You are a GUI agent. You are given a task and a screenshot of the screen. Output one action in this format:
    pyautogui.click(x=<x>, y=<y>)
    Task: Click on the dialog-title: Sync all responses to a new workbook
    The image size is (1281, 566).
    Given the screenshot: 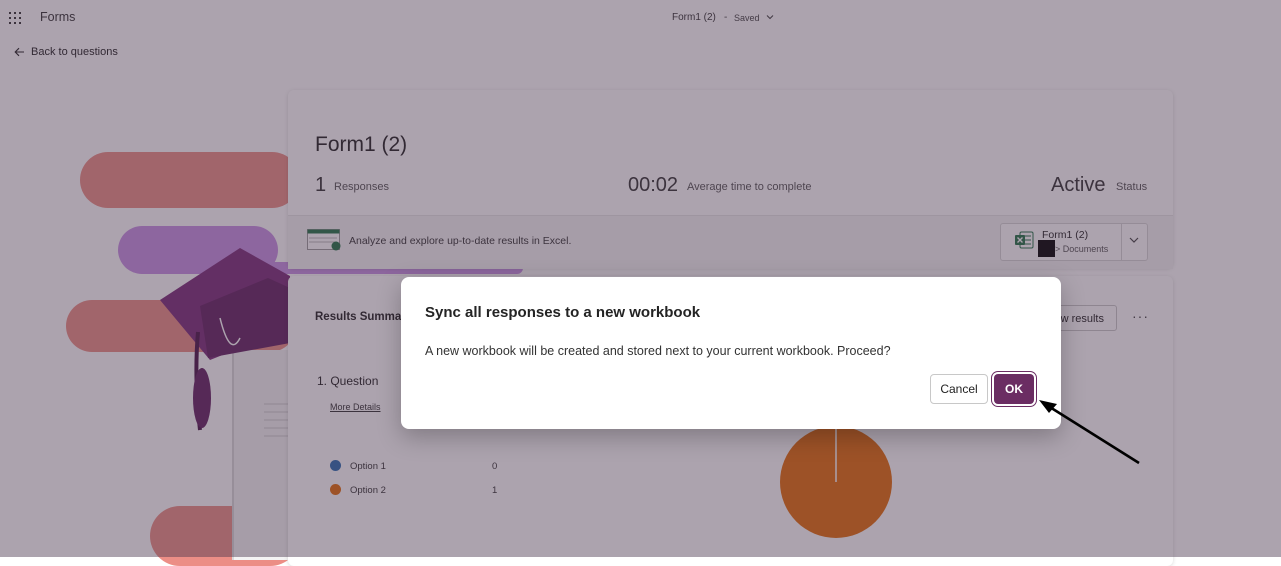 What is the action you would take?
    pyautogui.click(x=563, y=312)
    